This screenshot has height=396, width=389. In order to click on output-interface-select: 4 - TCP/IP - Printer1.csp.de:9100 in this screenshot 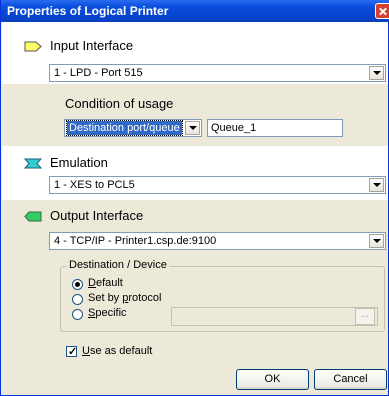, I will do `click(217, 241)`.